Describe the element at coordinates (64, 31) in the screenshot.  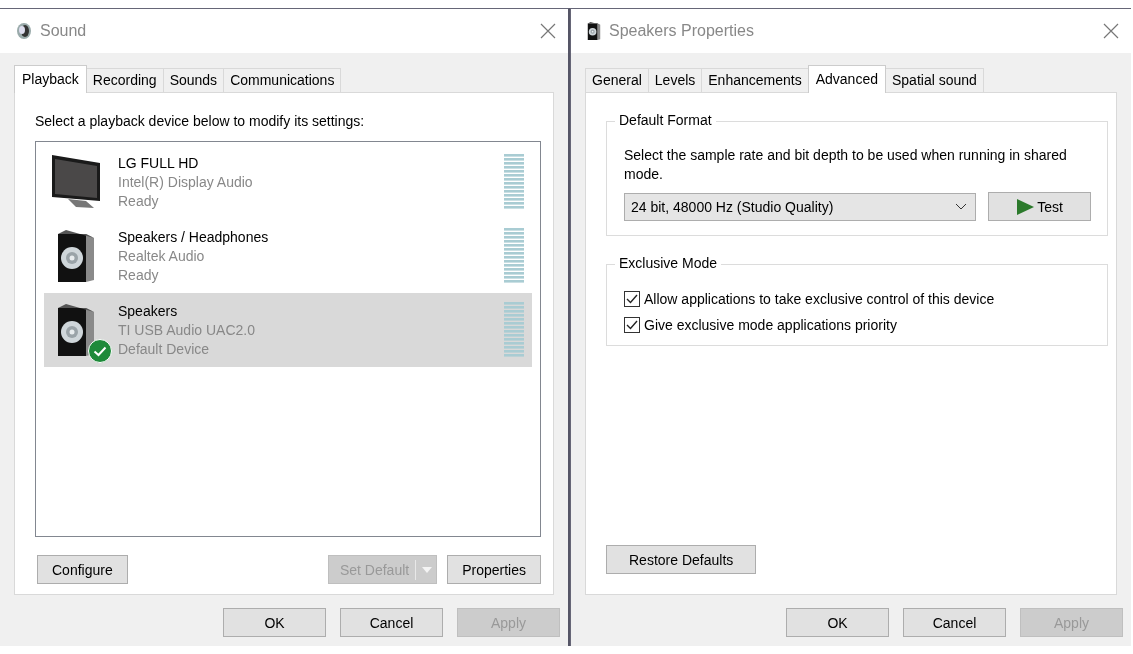
I see `window-title: Sound` at that location.